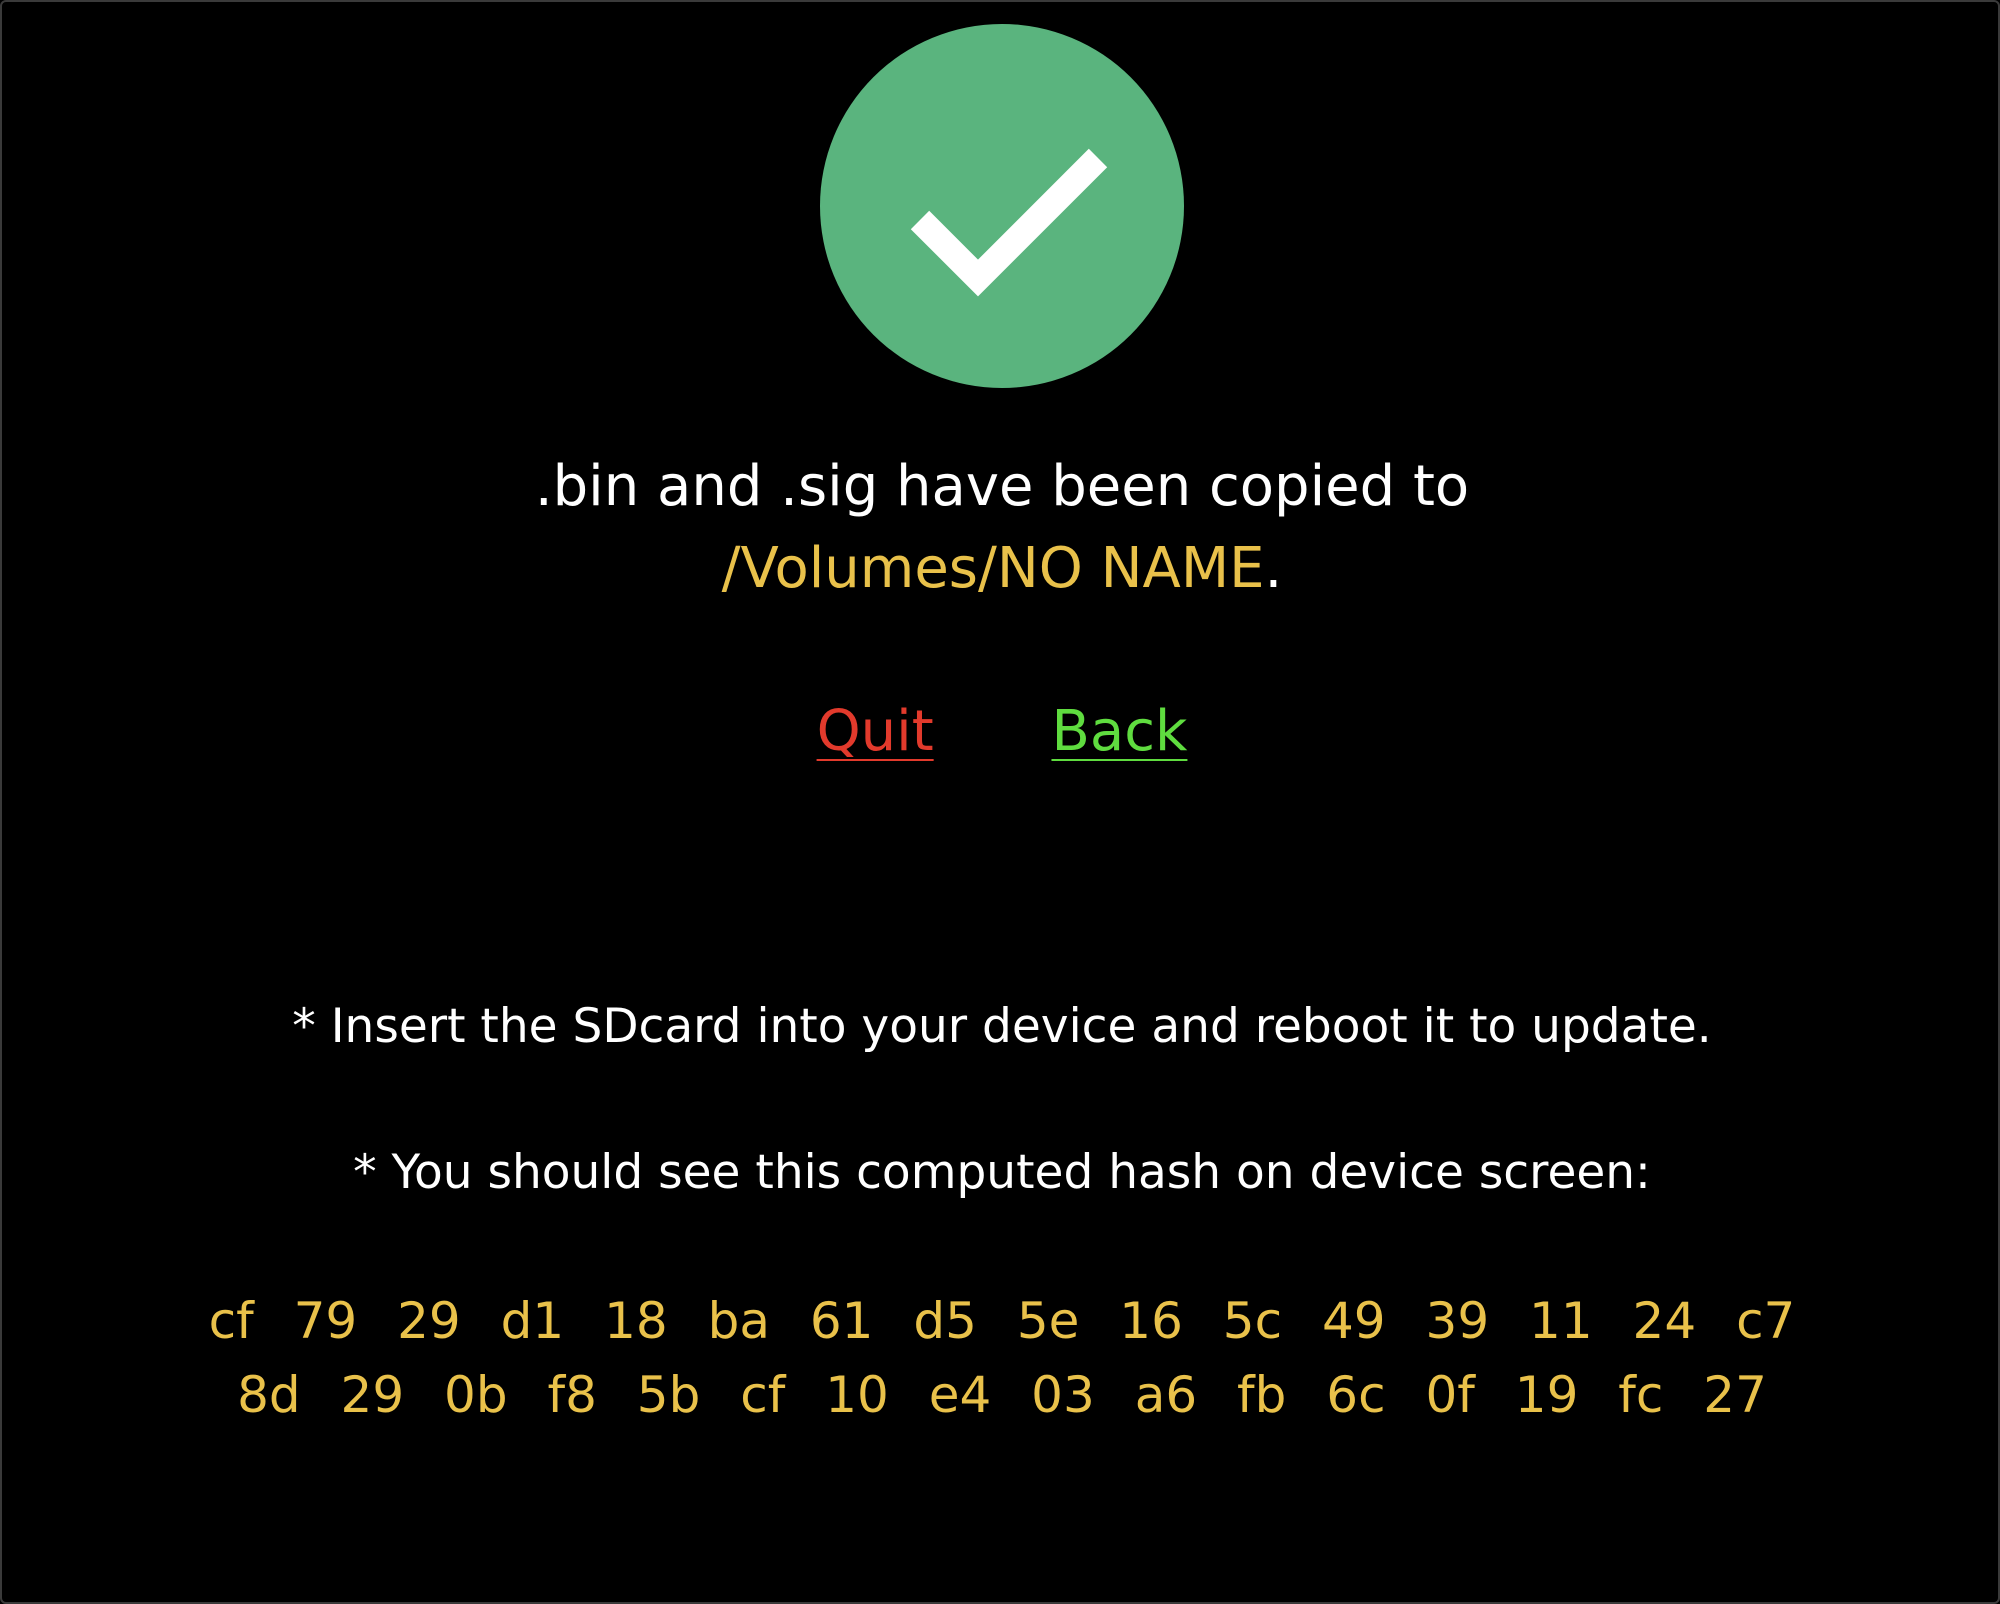  Describe the element at coordinates (1273, 568) in the screenshot. I see `destination-suffix: .` at that location.